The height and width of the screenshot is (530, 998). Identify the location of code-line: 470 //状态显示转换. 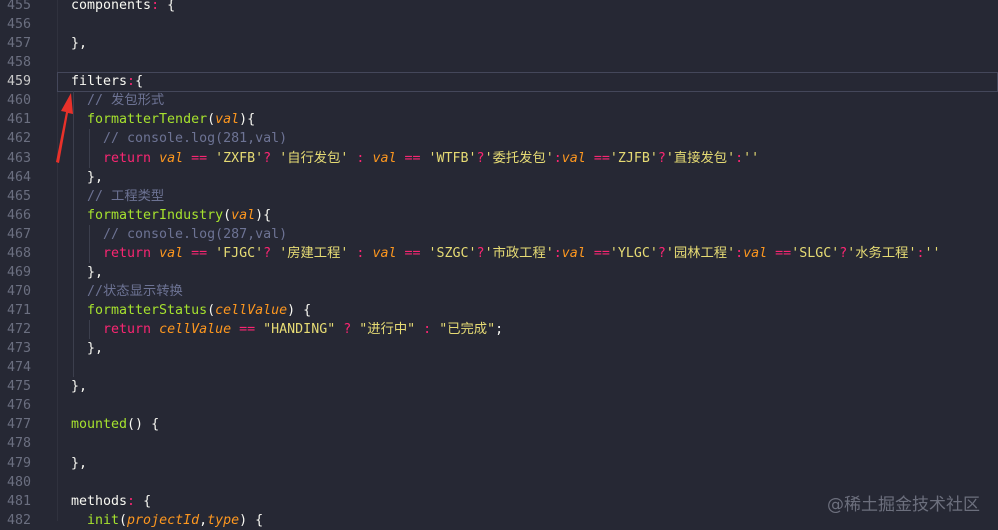
(499, 291).